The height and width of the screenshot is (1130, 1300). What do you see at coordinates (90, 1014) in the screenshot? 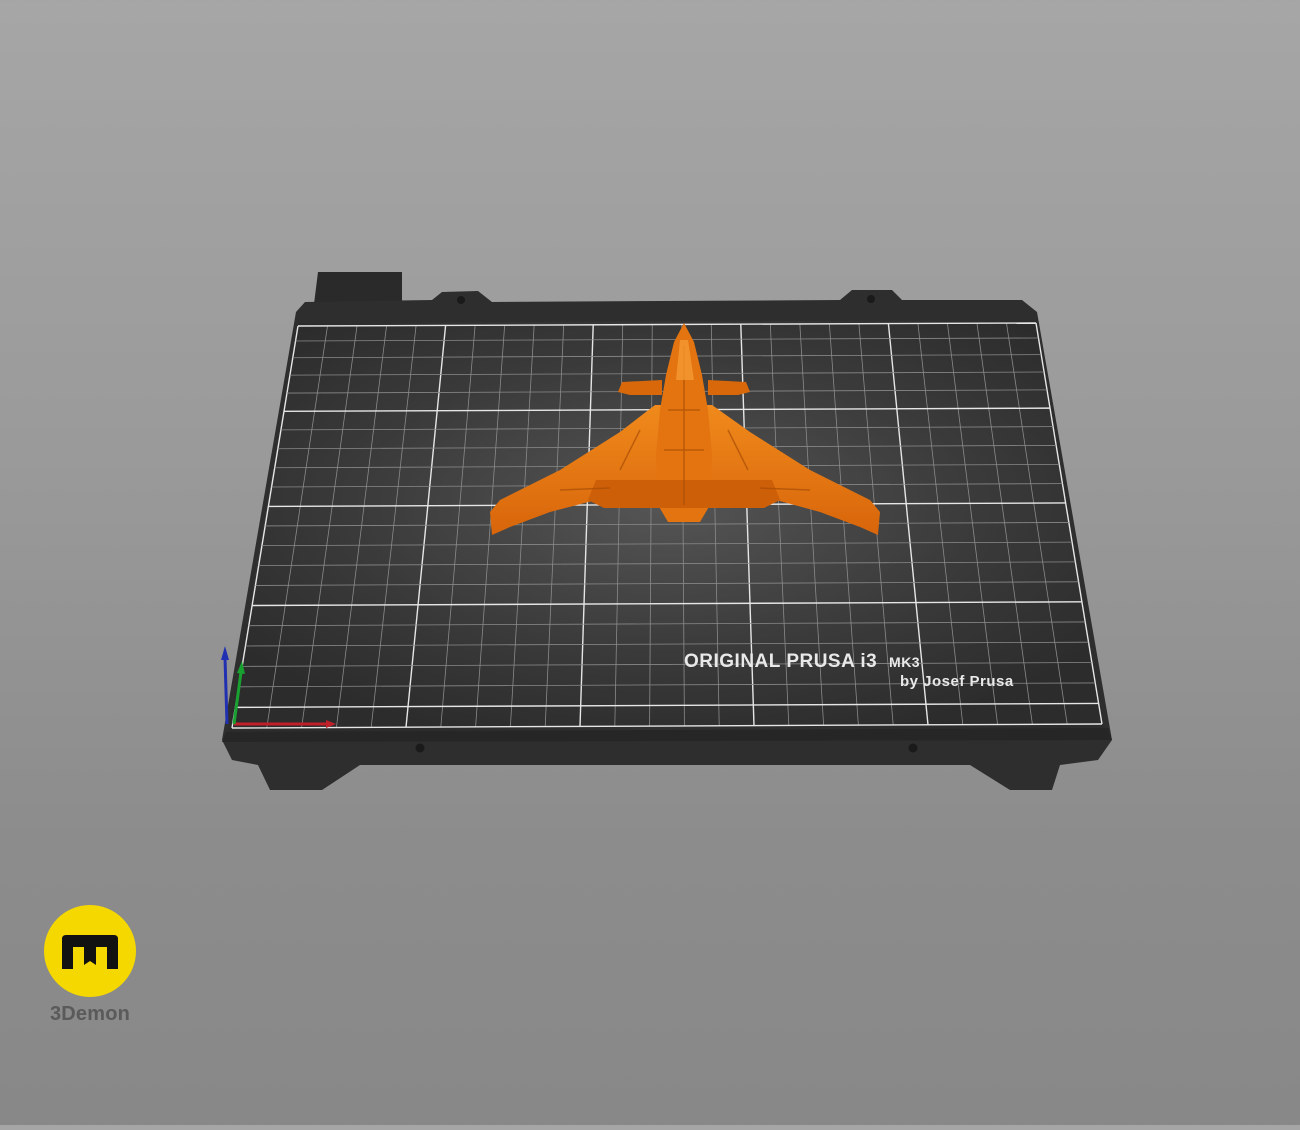
I see `logo-text: 3Demon` at bounding box center [90, 1014].